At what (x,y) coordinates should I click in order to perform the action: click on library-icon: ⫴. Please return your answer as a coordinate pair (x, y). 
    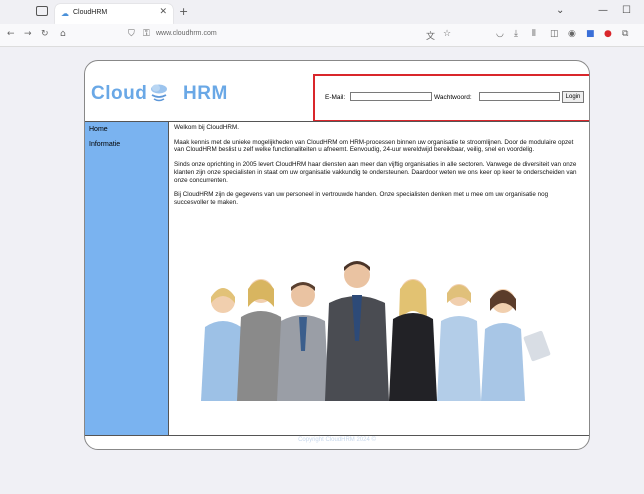
    Looking at the image, I should click on (534, 34).